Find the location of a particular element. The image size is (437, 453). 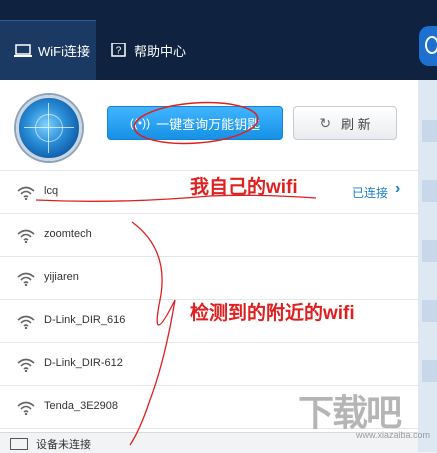

annotation-nearby-wifi: 检测到的附近的wifi is located at coordinates (272, 313).